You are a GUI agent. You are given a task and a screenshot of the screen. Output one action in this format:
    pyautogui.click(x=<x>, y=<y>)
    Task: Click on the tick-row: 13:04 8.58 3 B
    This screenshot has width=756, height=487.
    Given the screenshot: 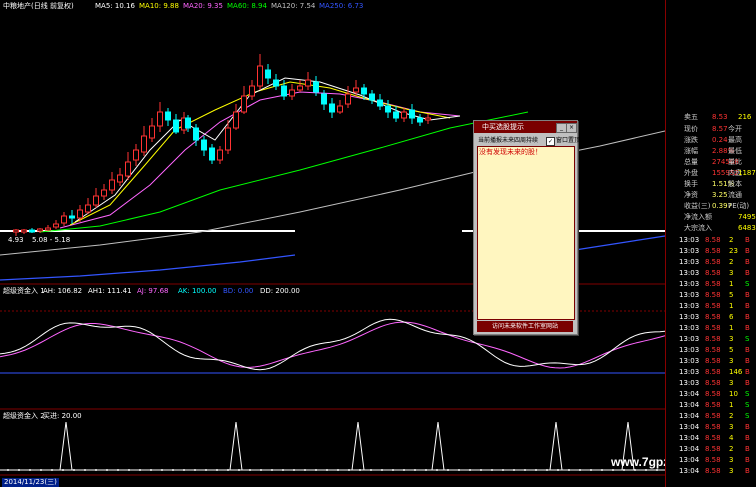 What is the action you would take?
    pyautogui.click(x=714, y=427)
    